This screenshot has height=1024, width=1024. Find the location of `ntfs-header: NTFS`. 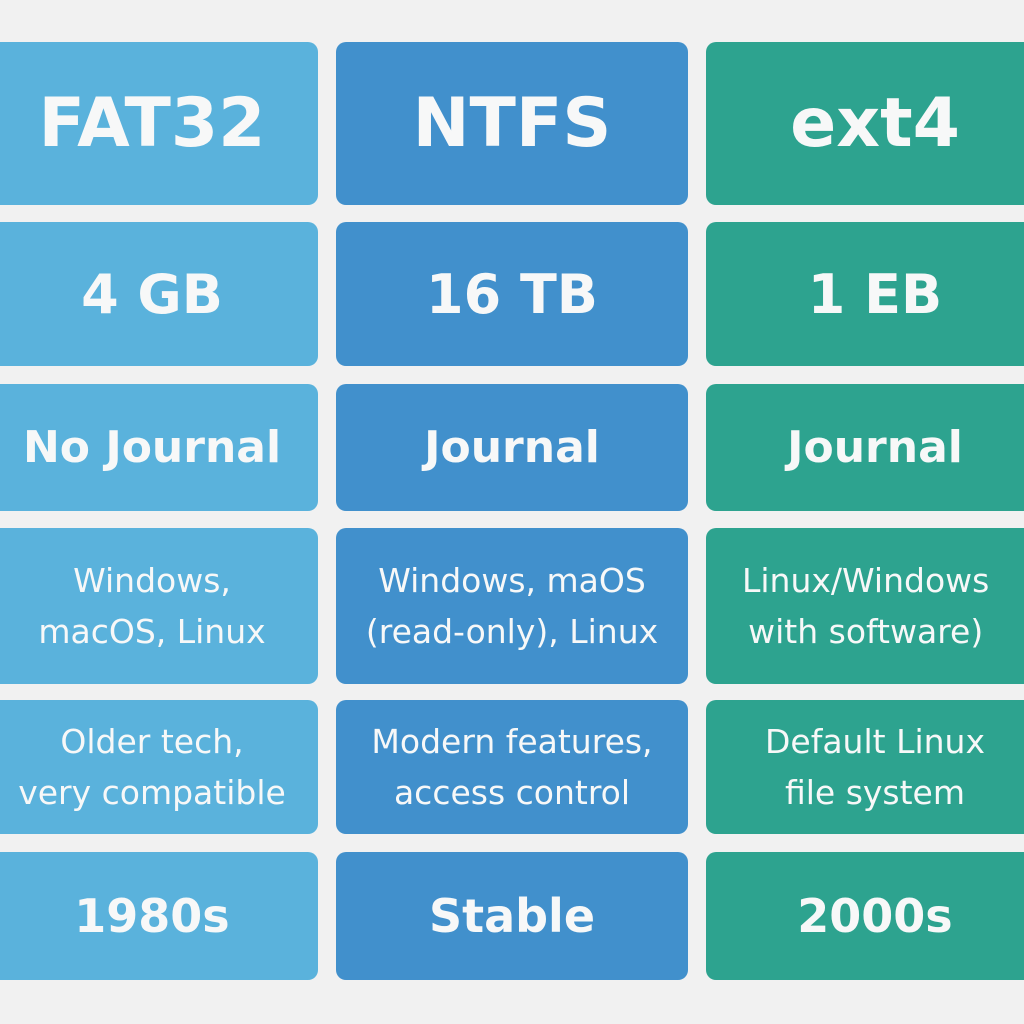

ntfs-header: NTFS is located at coordinates (512, 123).